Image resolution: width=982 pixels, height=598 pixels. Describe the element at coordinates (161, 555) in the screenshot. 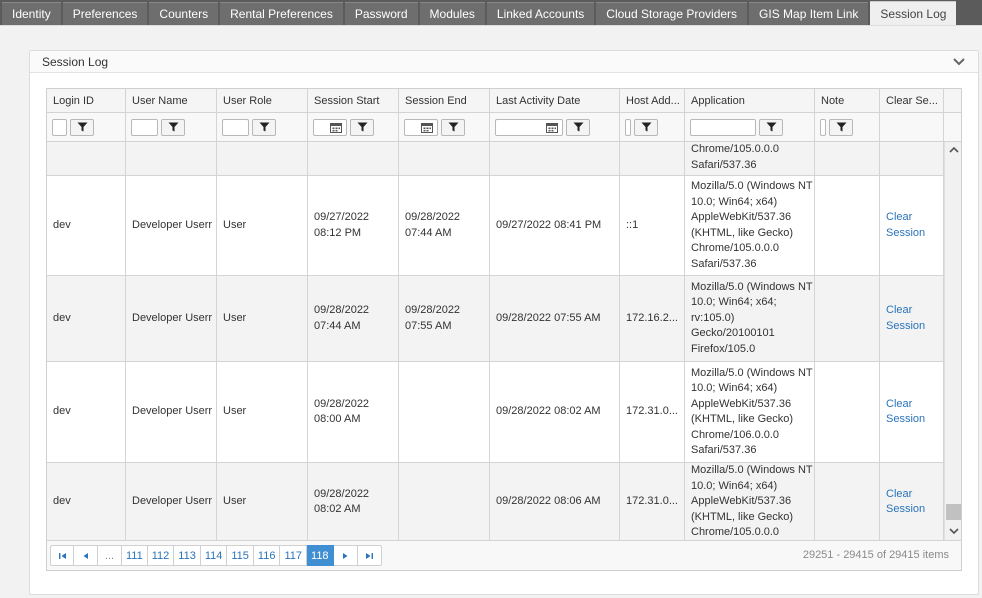

I see `page-button-112: 112` at that location.